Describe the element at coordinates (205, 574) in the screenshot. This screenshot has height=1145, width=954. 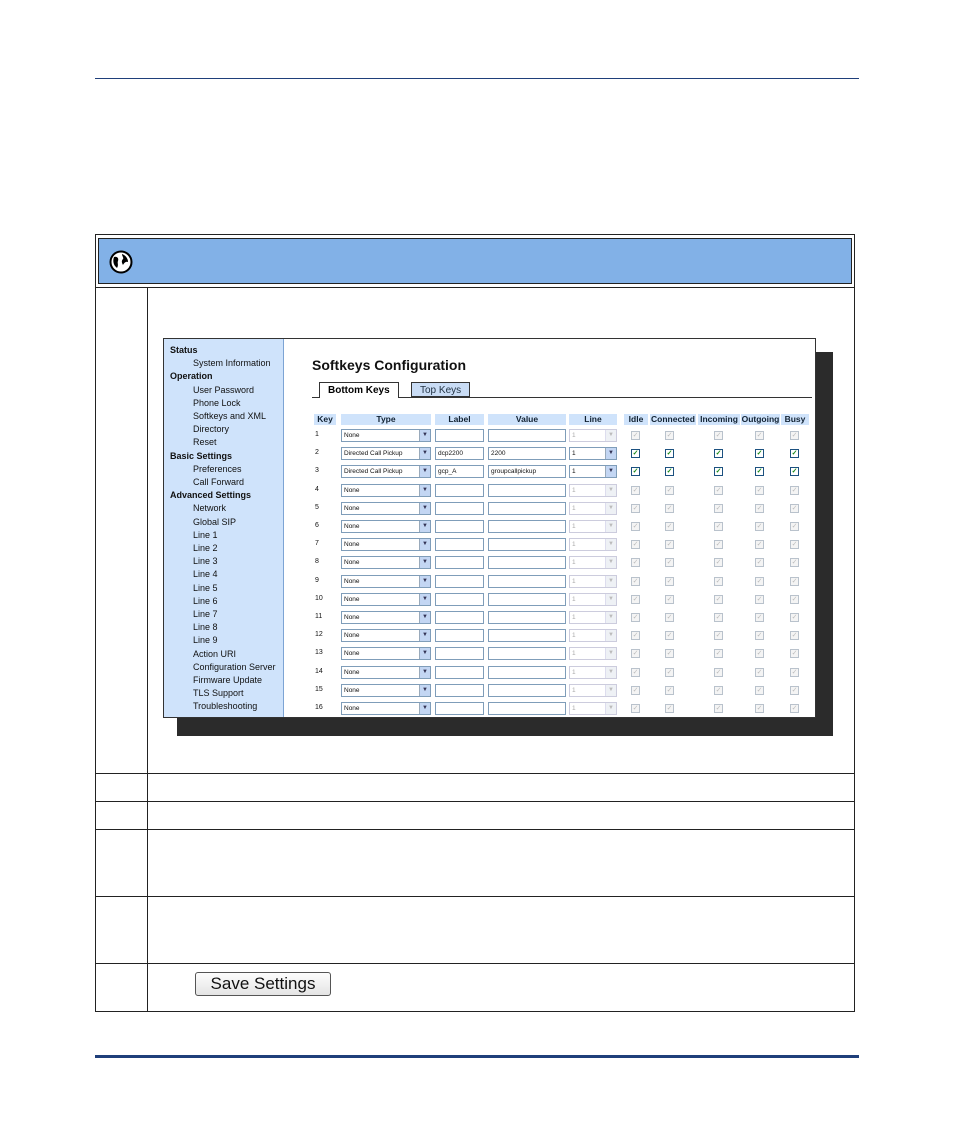
I see `sidebar-item: Line 4` at that location.